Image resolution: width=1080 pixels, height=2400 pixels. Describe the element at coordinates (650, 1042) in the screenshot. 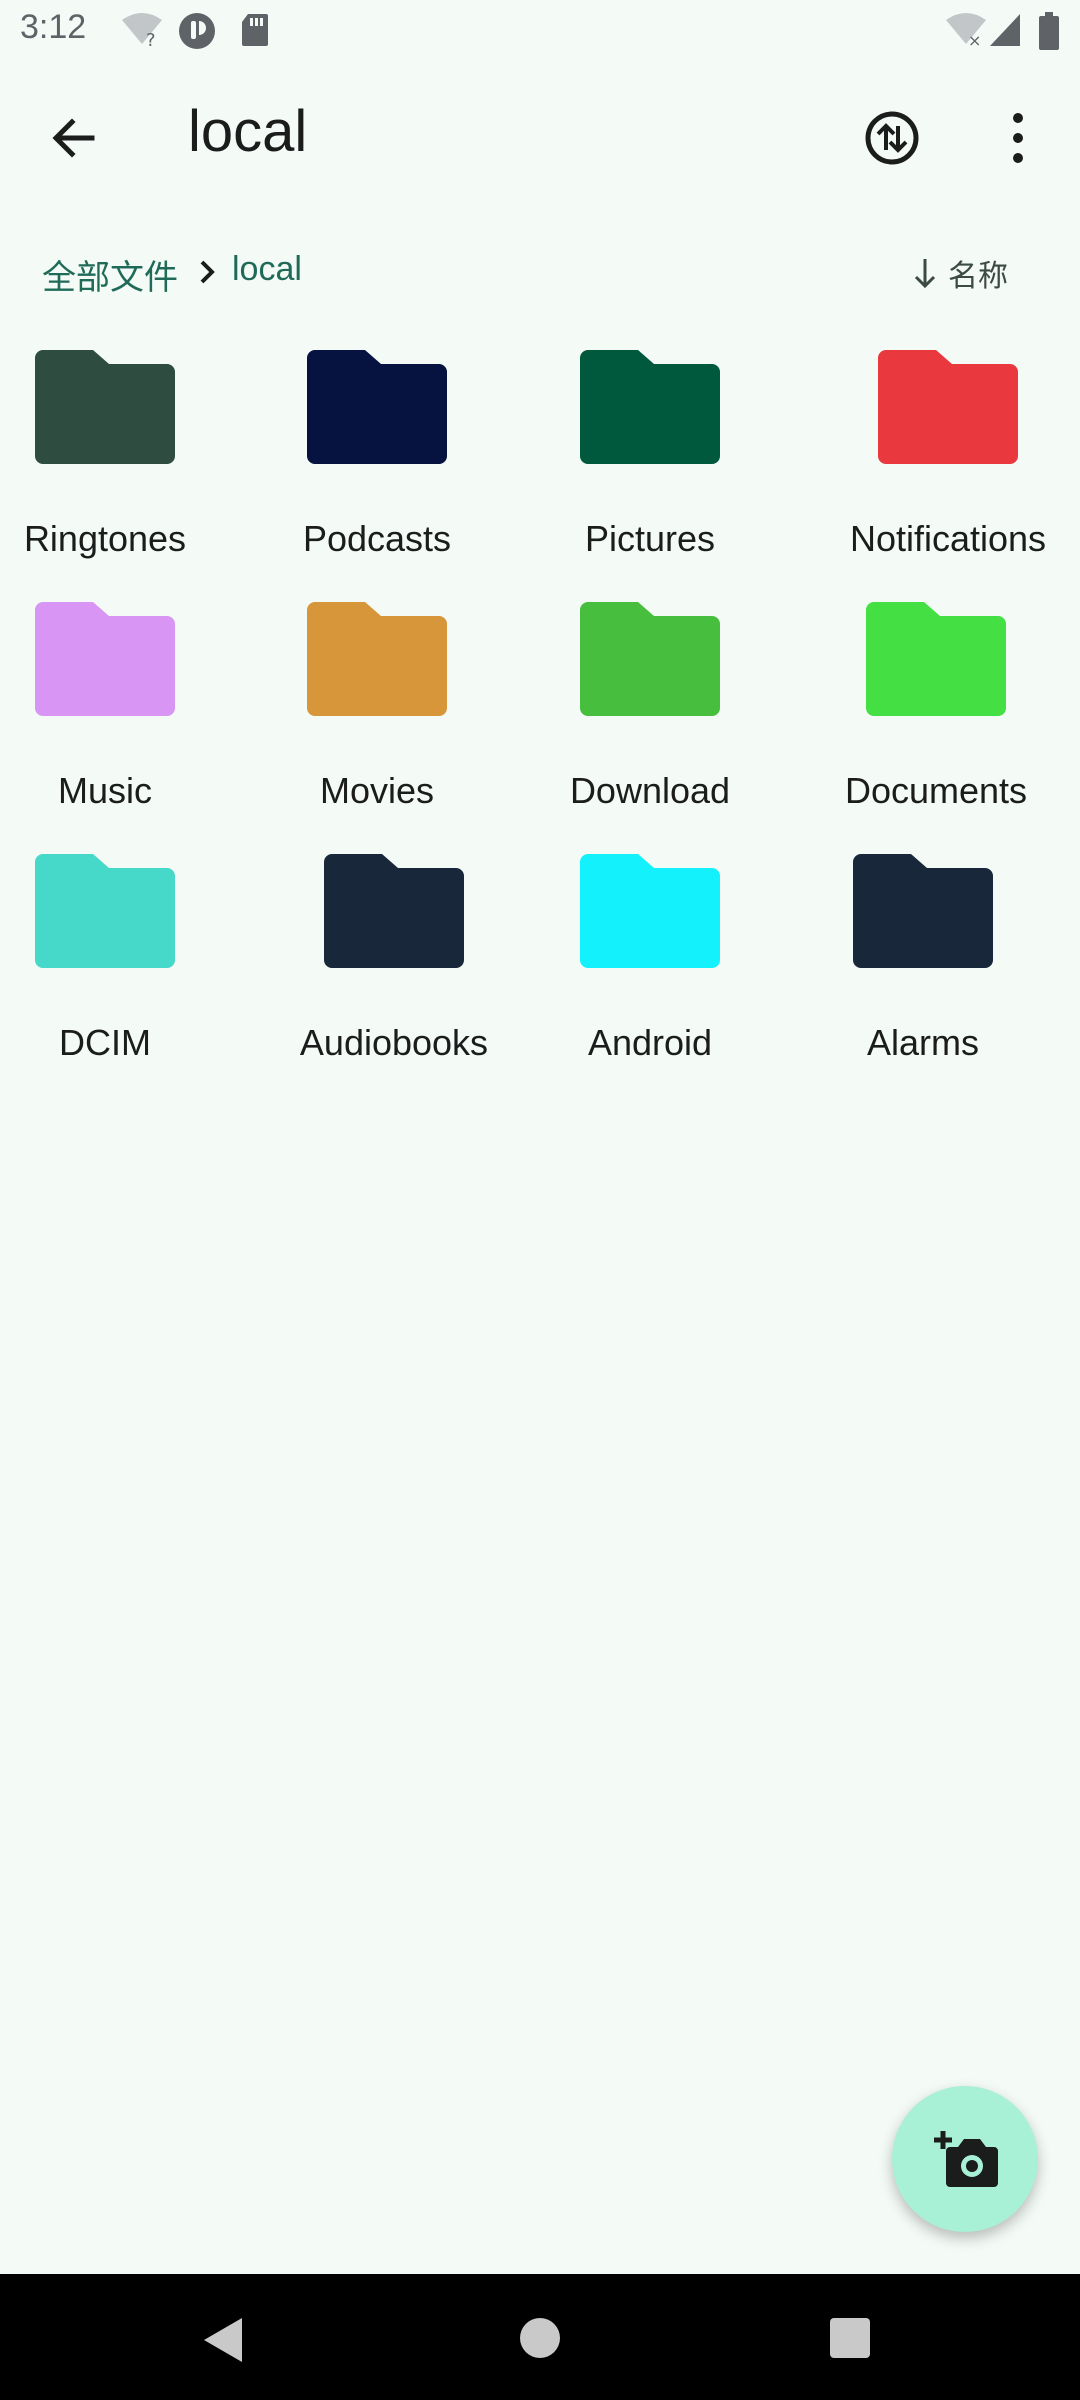

I see `folder-label: Android` at that location.